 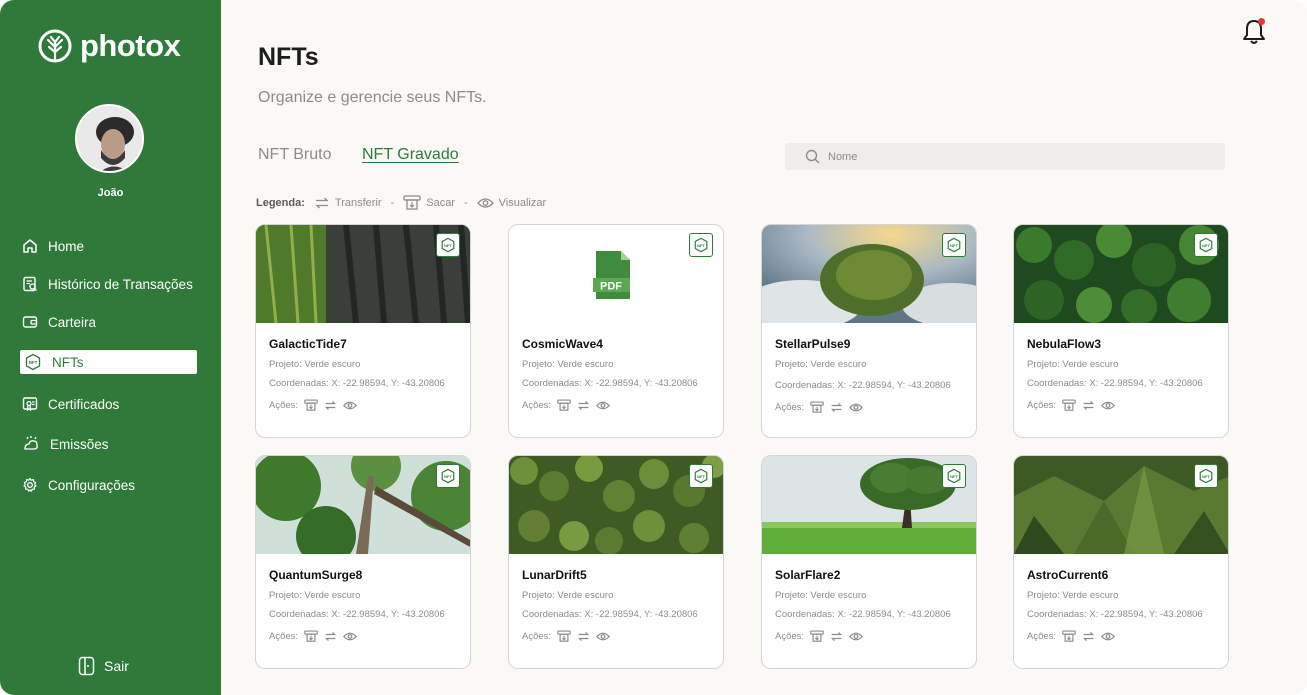 What do you see at coordinates (1068, 575) in the screenshot?
I see `nft-name: AstroCurrent6` at bounding box center [1068, 575].